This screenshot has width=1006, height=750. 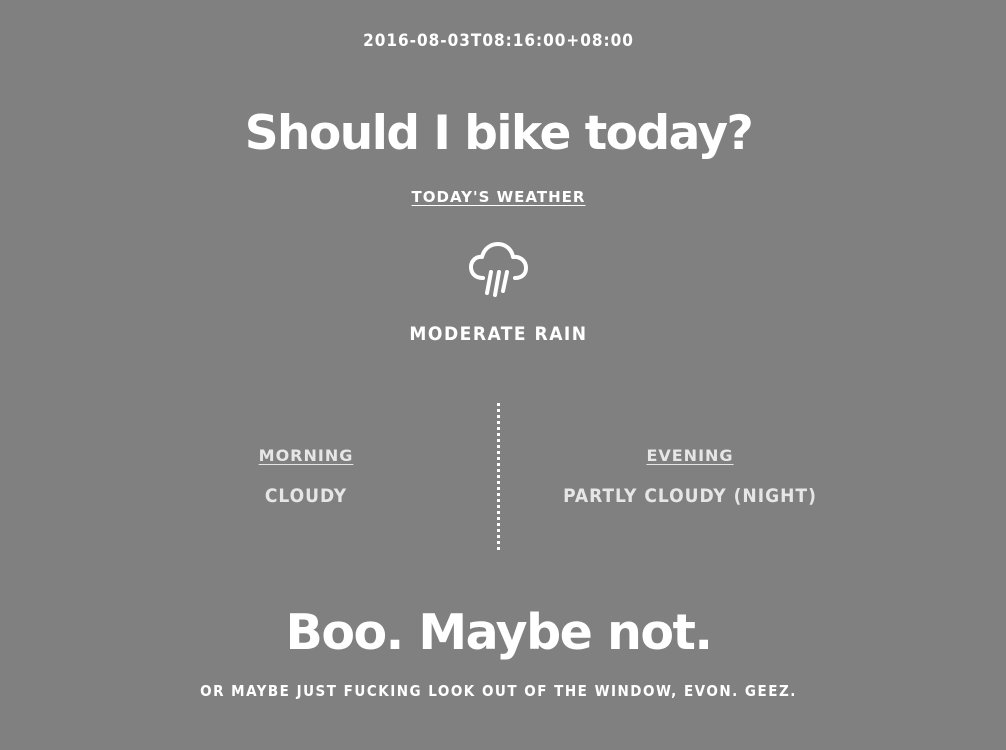 What do you see at coordinates (498, 41) in the screenshot?
I see `timestamp: 2016-08-03T08:16:00+08:00` at bounding box center [498, 41].